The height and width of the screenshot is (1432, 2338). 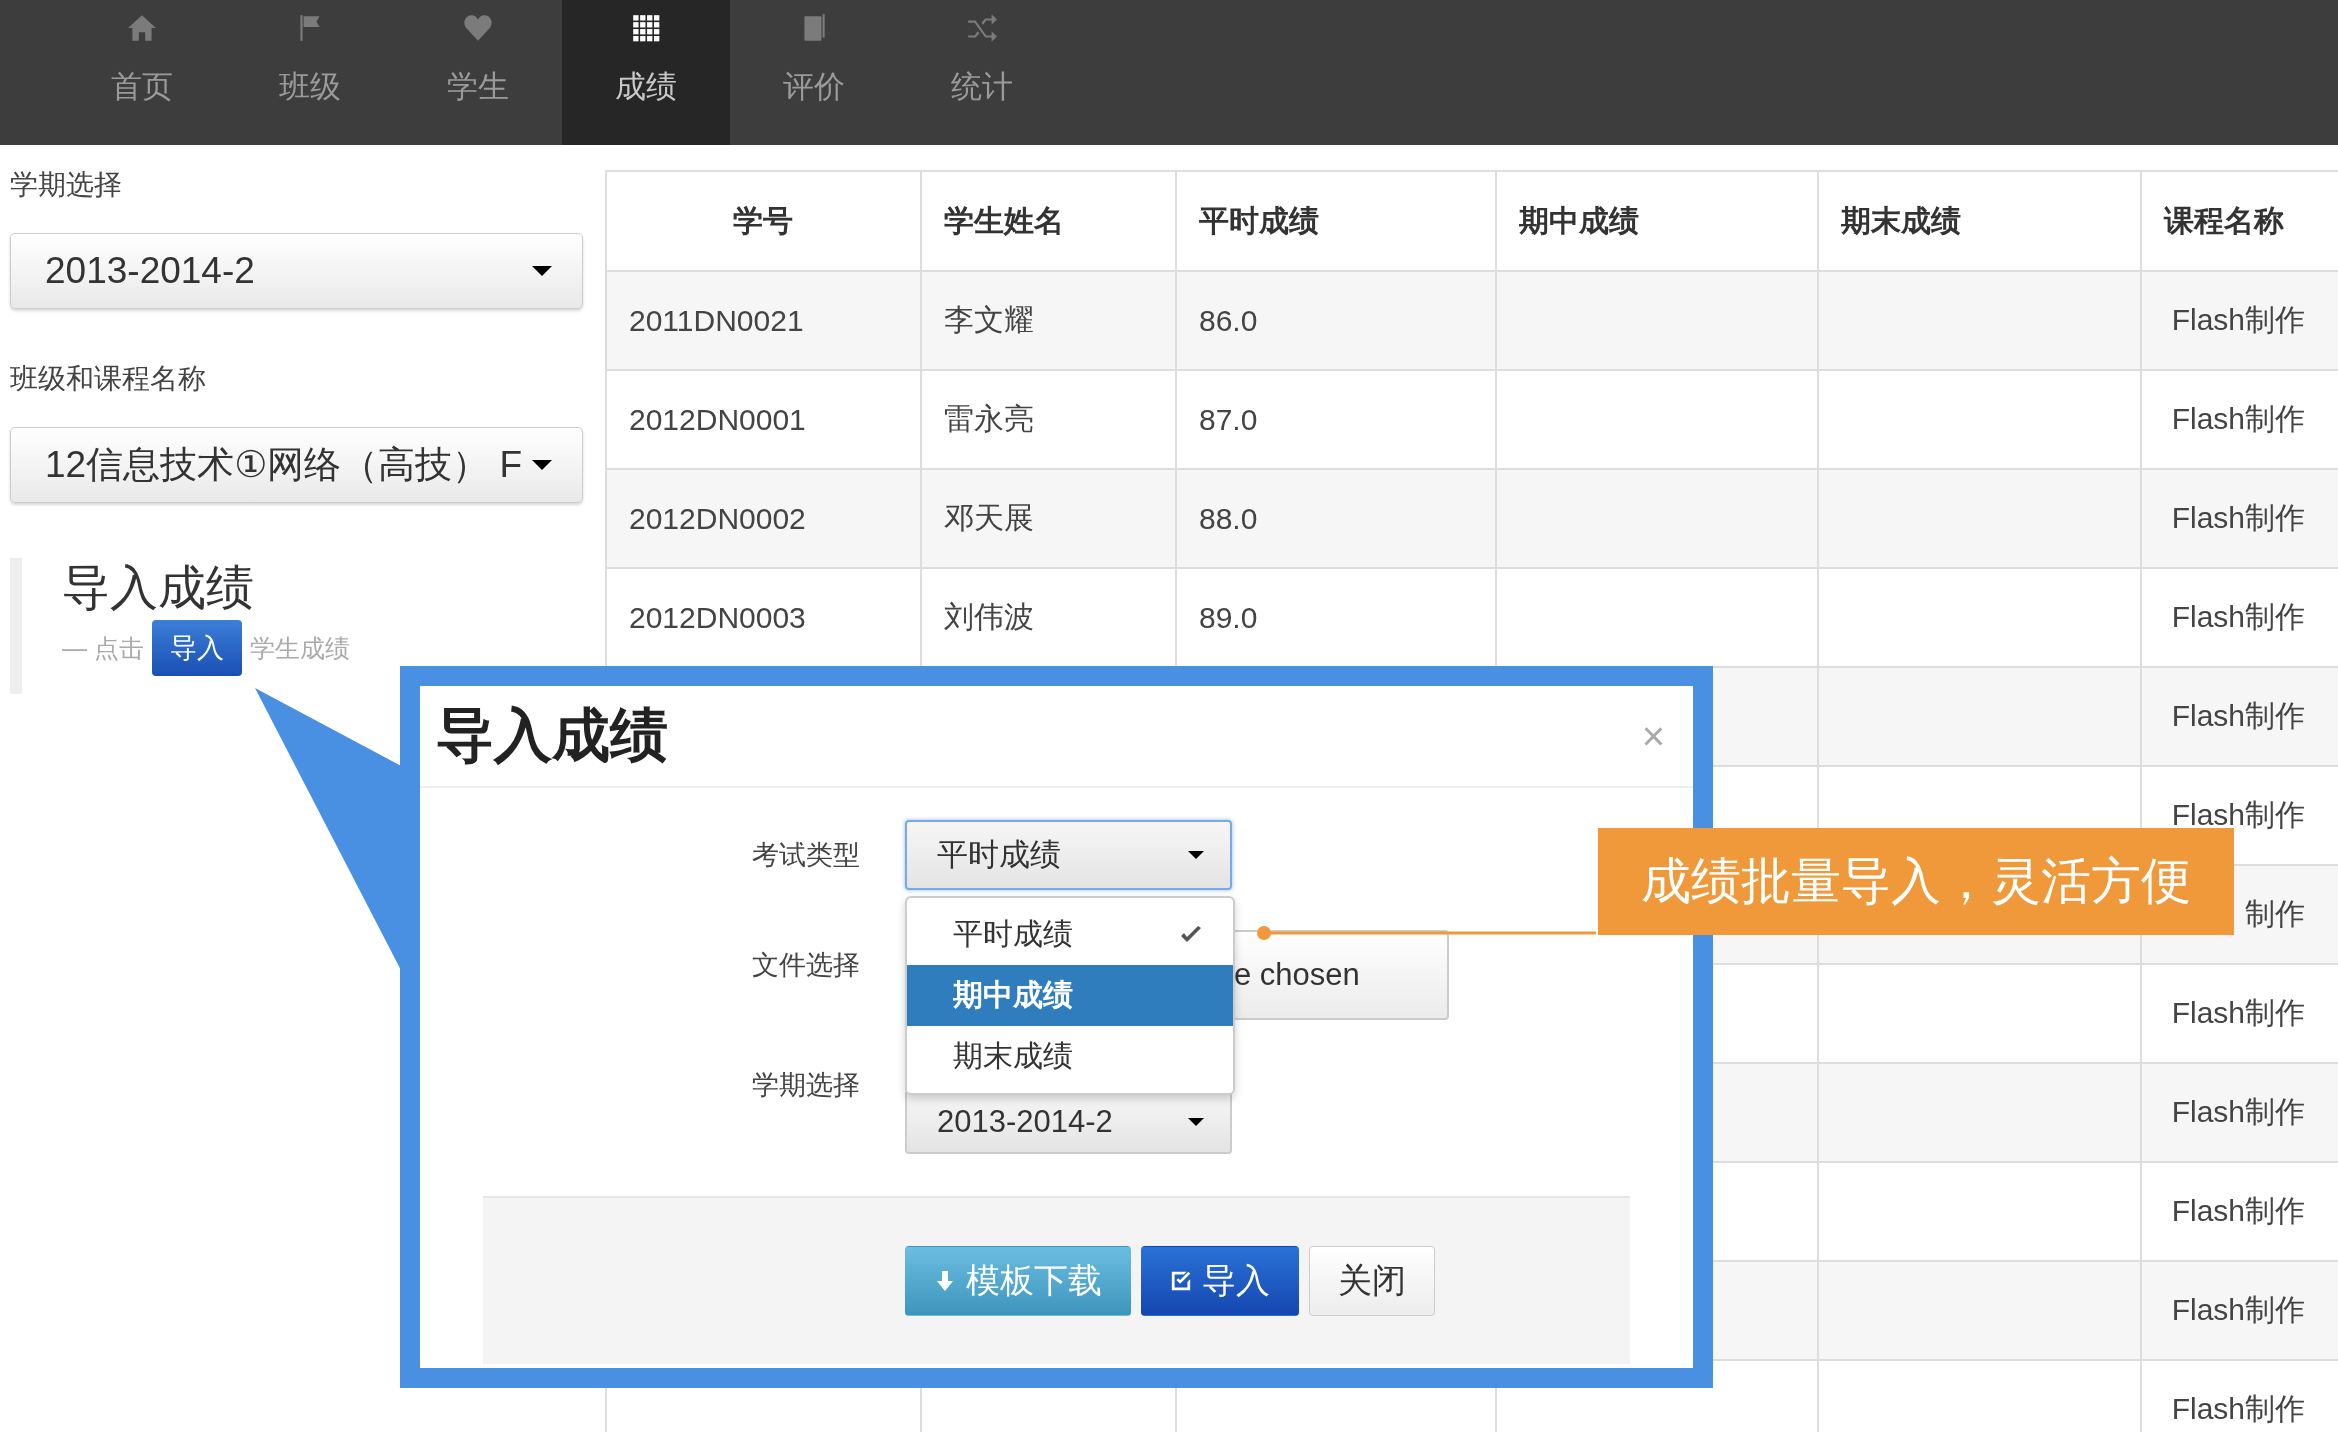 I want to click on callout-banner: 成绩批量导入，灵活方便, so click(x=1916, y=881).